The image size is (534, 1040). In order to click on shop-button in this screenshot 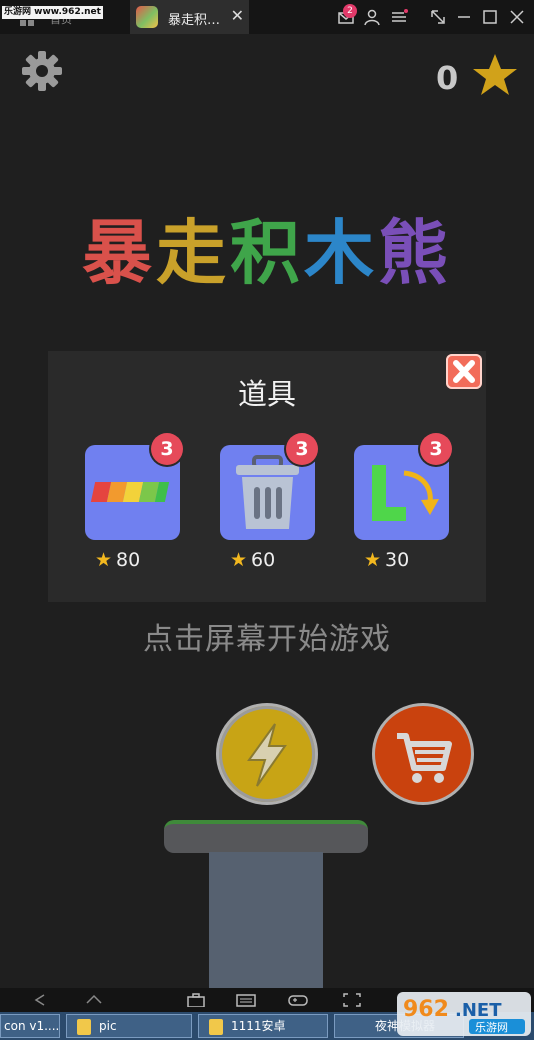, I will do `click(423, 754)`.